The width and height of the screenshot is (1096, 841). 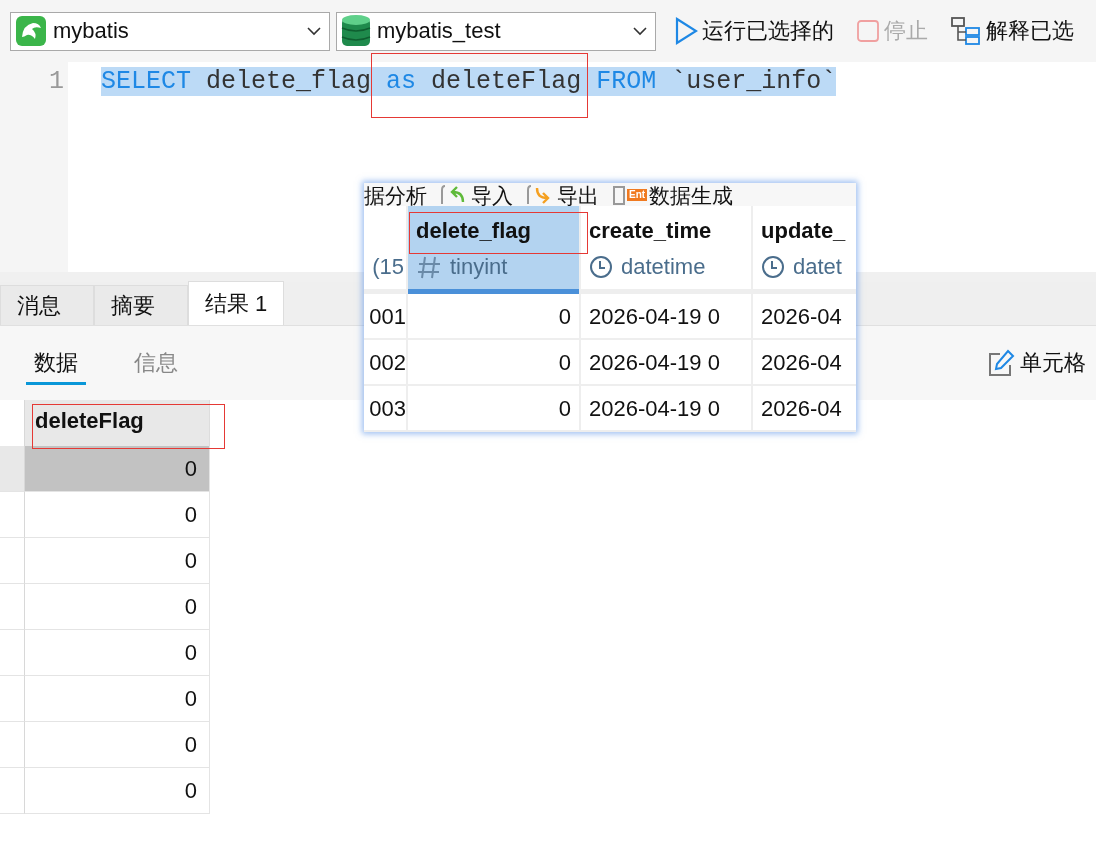 What do you see at coordinates (1001, 363) in the screenshot?
I see `edit-icon` at bounding box center [1001, 363].